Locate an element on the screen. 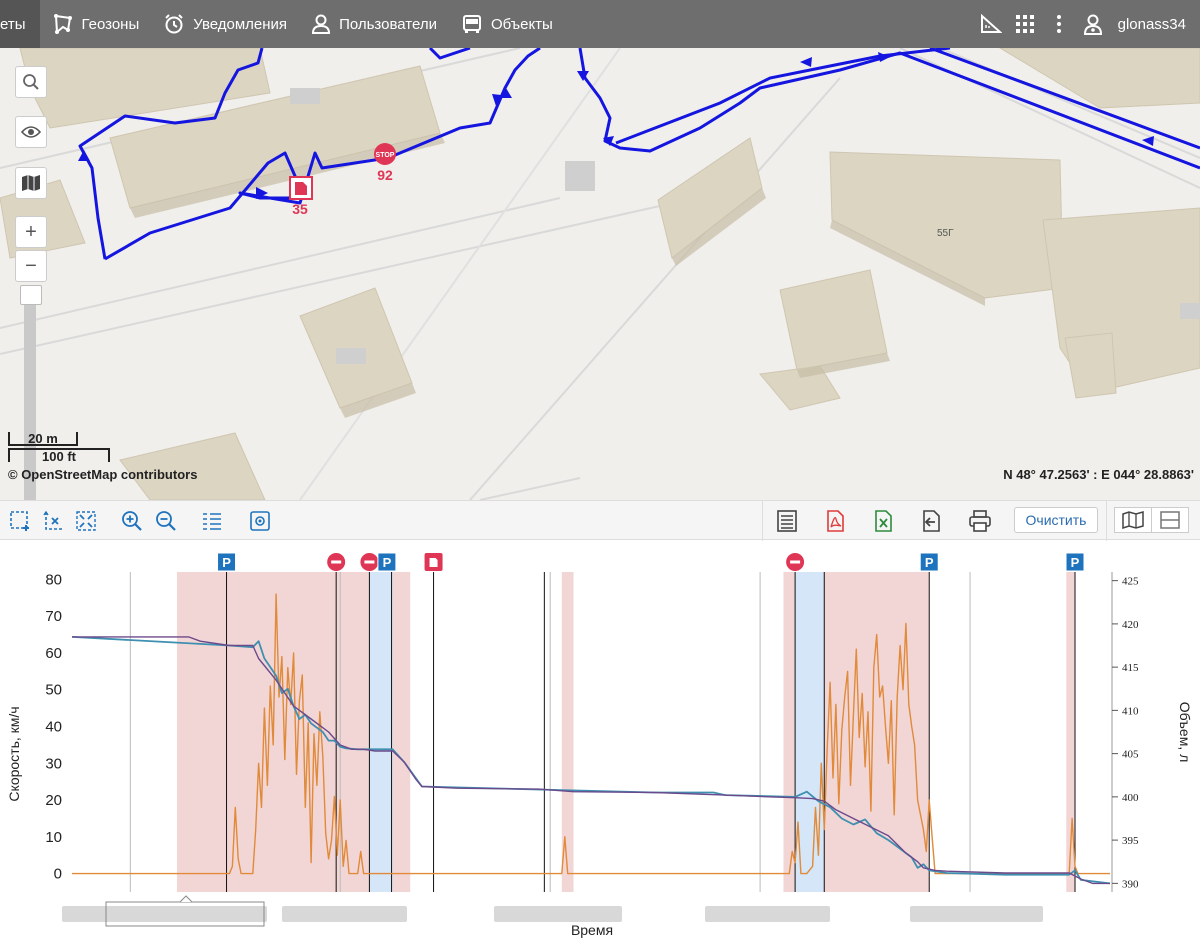 Image resolution: width=1200 pixels, height=951 pixels. motion-band is located at coordinates (877, 732).